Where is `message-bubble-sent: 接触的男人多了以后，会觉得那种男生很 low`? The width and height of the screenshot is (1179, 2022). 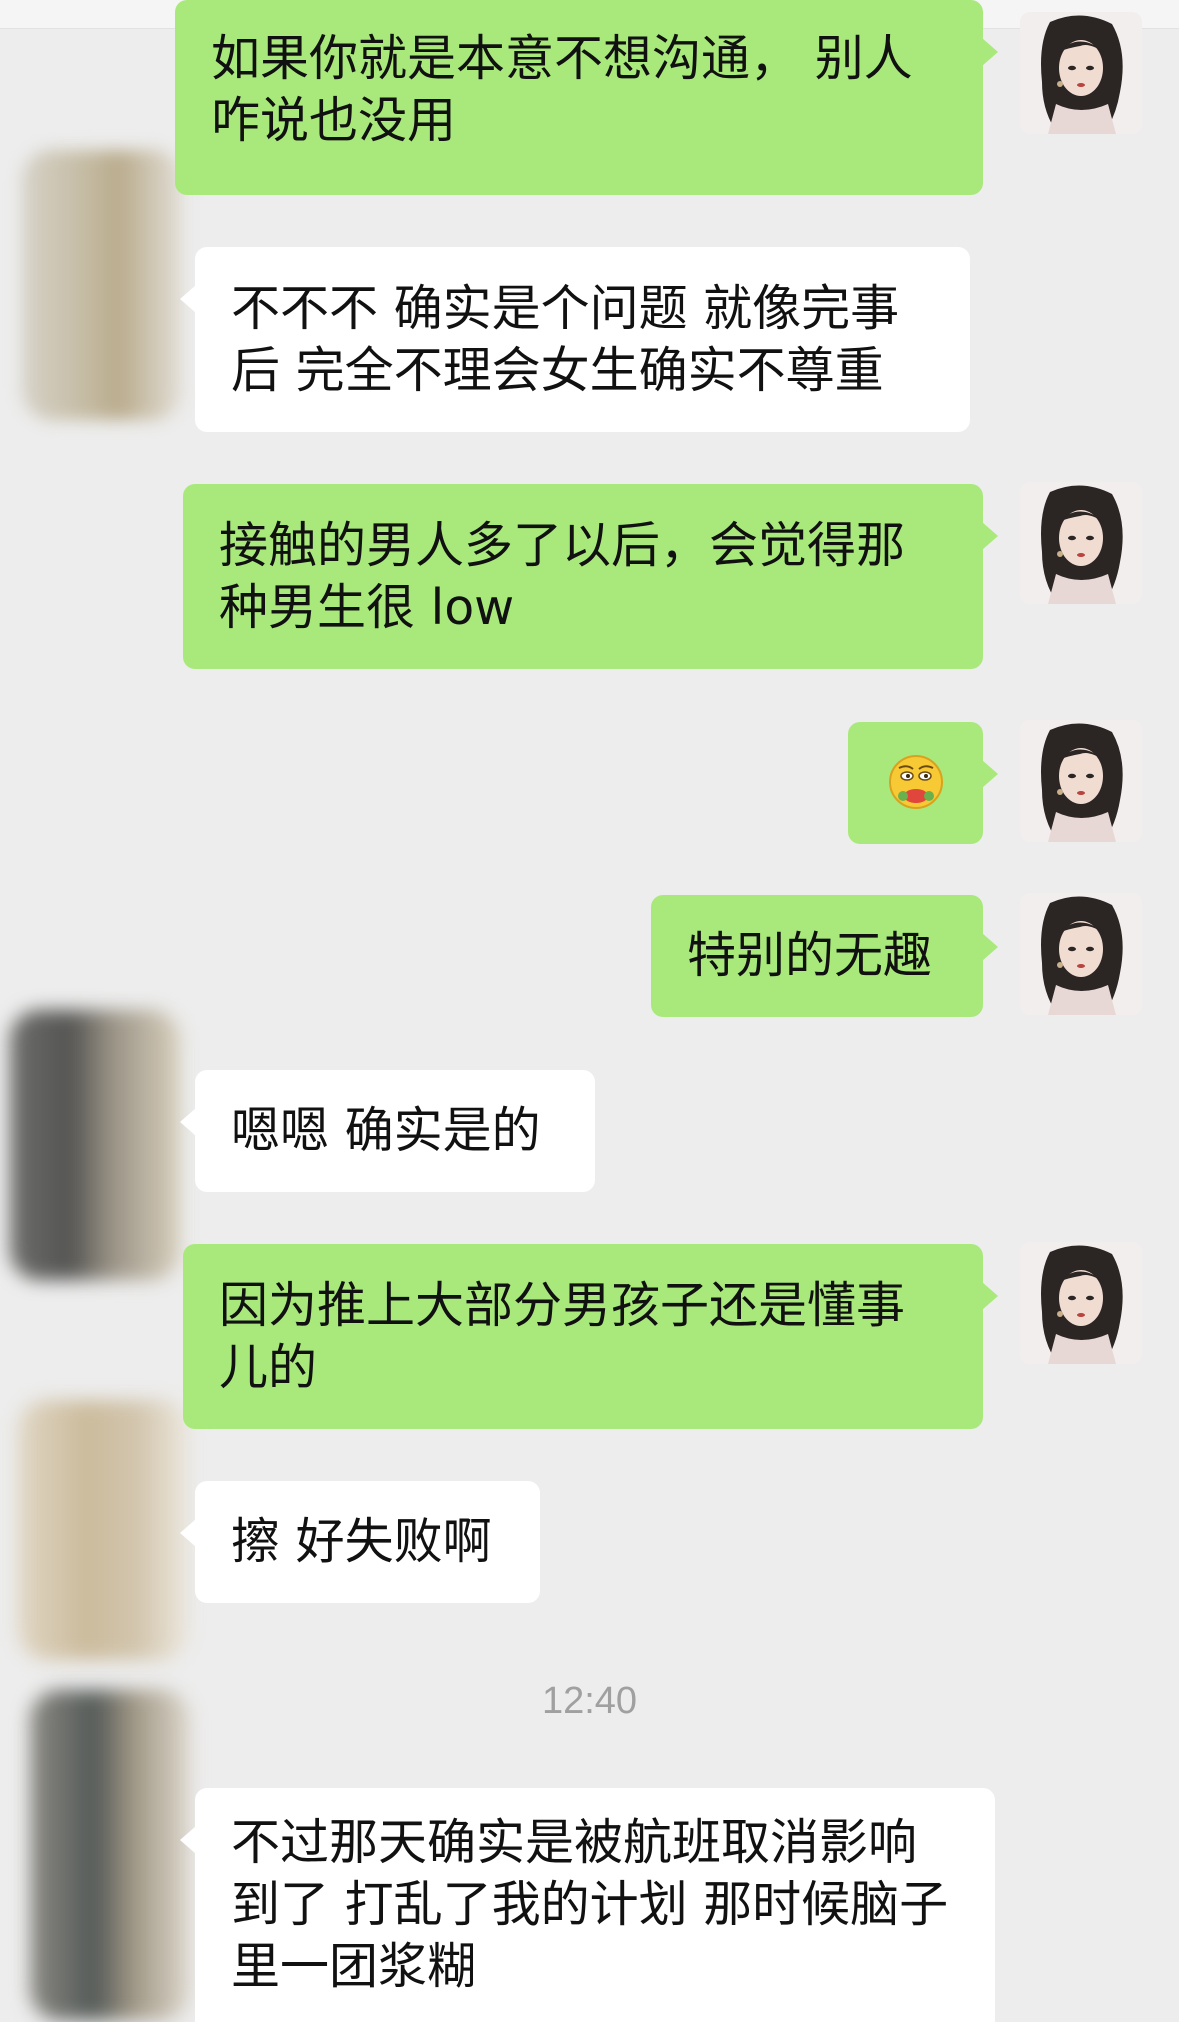
message-bubble-sent: 接触的男人多了以后，会觉得那种男生很 low is located at coordinates (590, 576).